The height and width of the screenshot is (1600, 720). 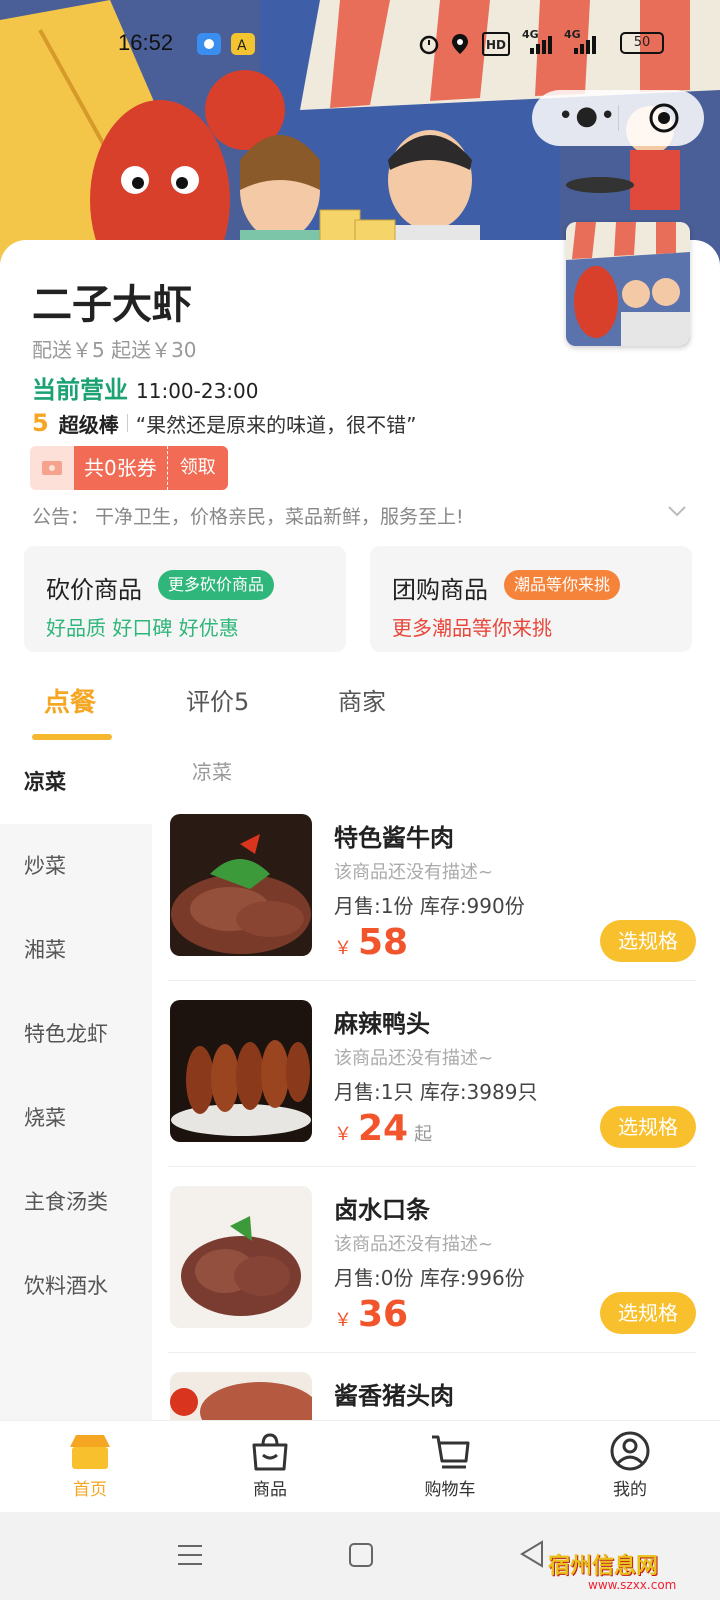 I want to click on battery-level: 50, so click(x=642, y=42).